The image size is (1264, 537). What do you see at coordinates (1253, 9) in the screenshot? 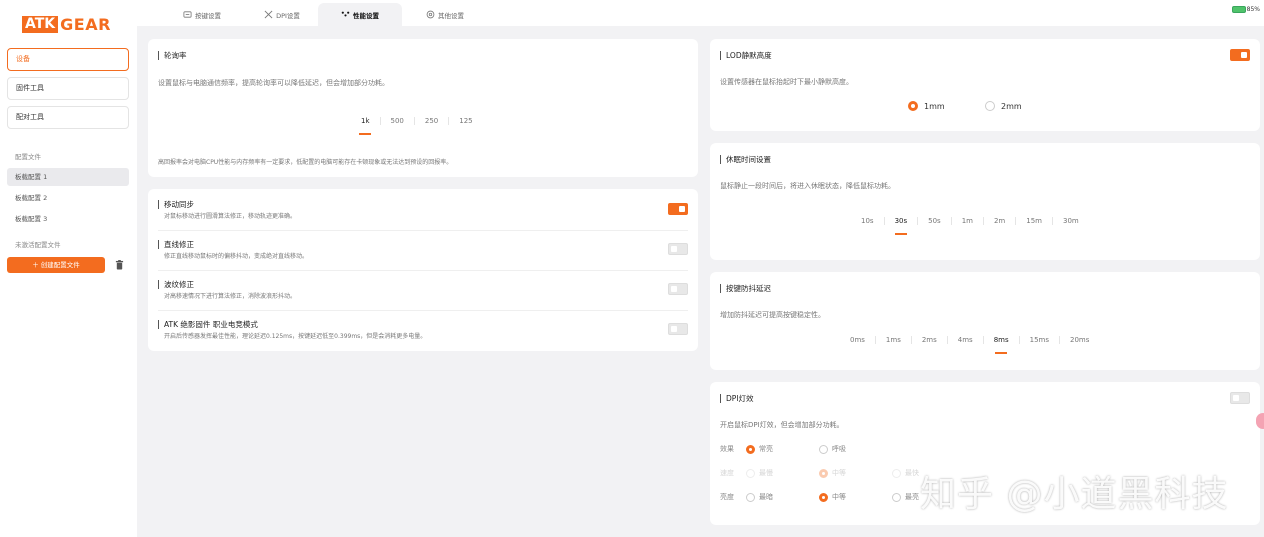
I see `battery-percent: 85%` at bounding box center [1253, 9].